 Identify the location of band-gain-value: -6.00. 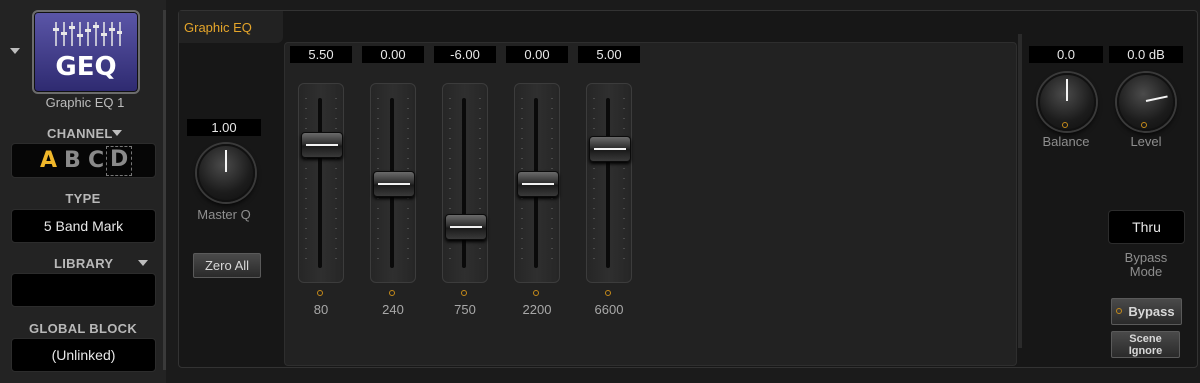
(465, 54).